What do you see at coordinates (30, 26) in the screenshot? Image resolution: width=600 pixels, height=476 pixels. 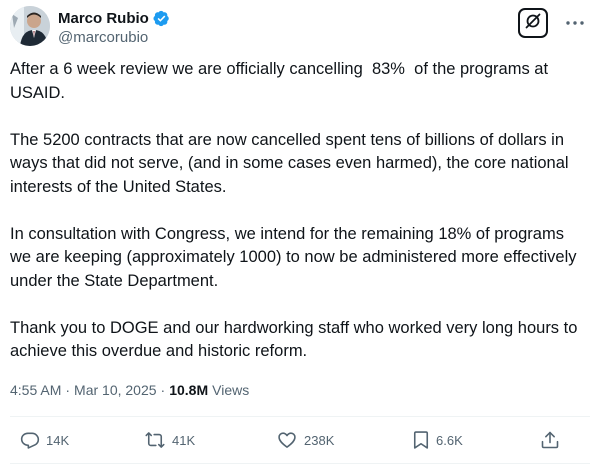 I see `avatar` at bounding box center [30, 26].